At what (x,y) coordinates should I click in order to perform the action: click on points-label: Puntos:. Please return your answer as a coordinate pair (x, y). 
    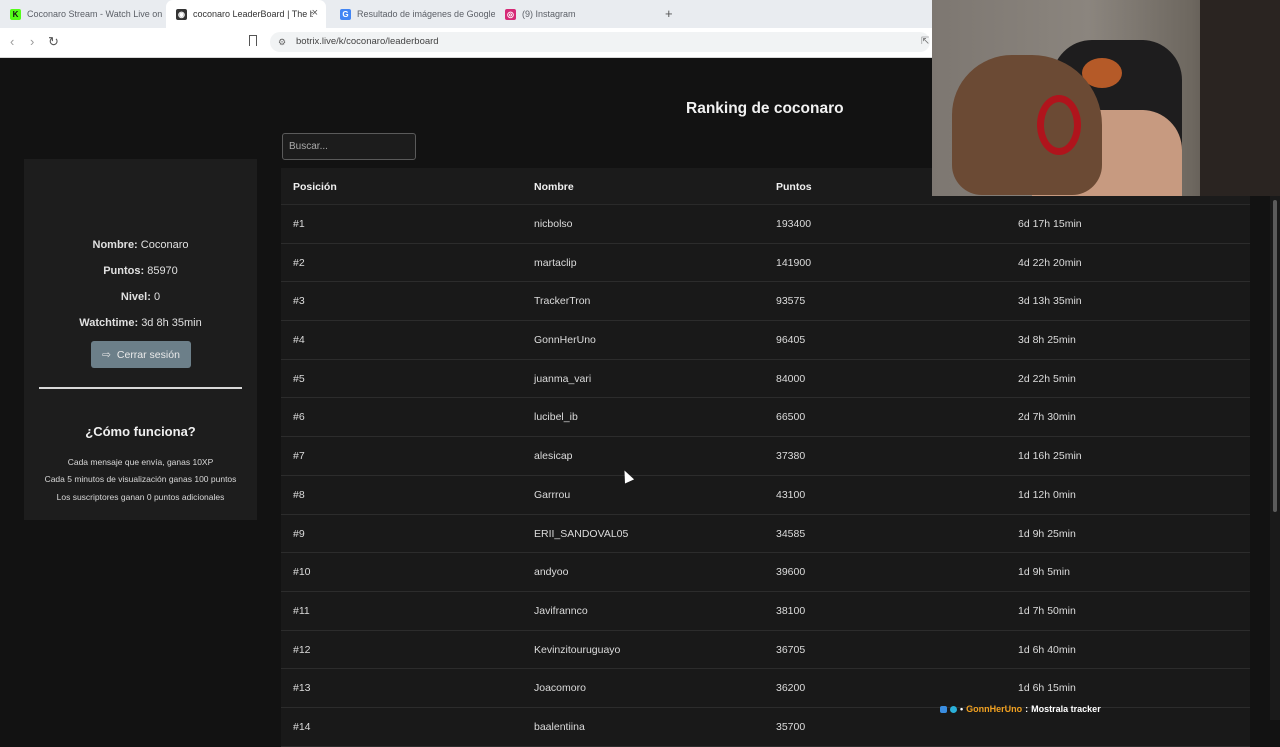
    Looking at the image, I should click on (124, 271).